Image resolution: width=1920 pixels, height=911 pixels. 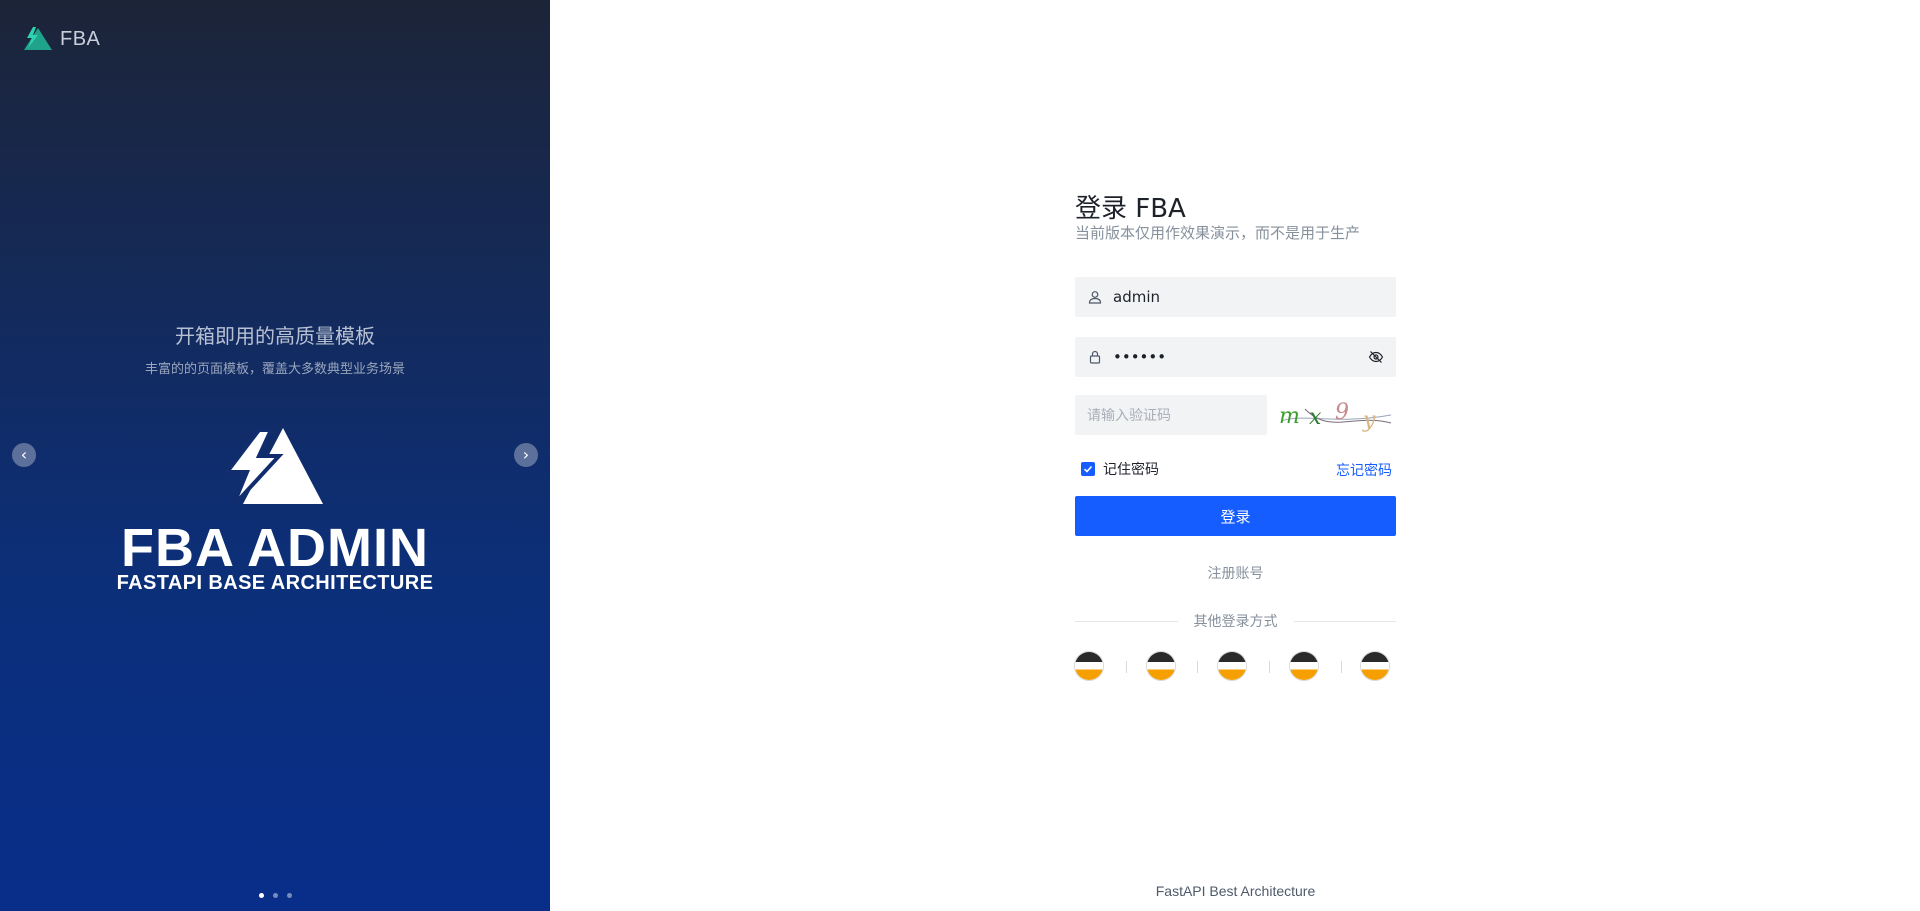 I want to click on username-value: admin, so click(x=1136, y=297).